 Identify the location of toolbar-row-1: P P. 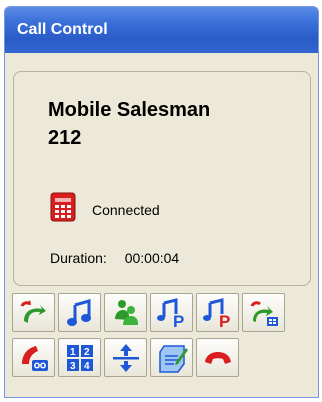
(162, 312).